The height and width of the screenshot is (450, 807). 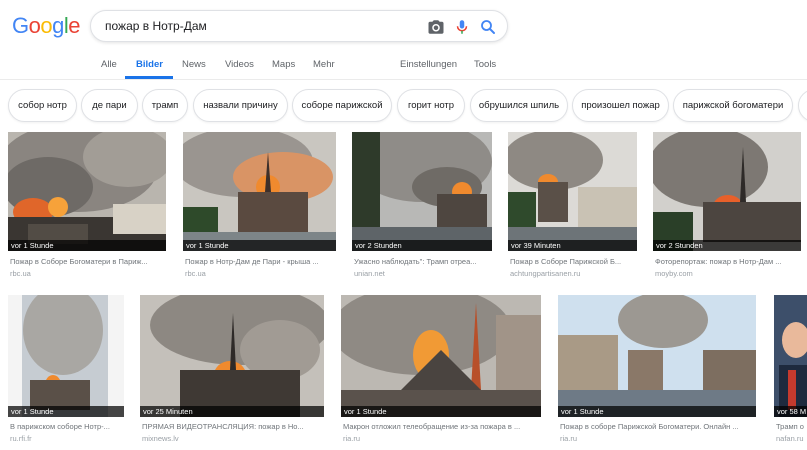 I want to click on header: Google пожар в Нотр-Дам, so click(x=403, y=27).